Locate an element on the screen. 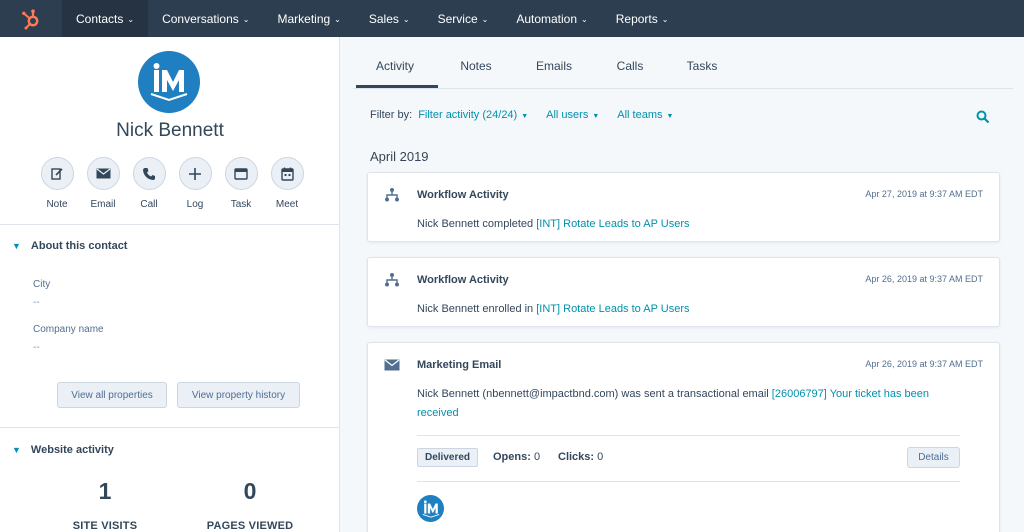  nav-contacts: Contacts ⌄ is located at coordinates (105, 18).